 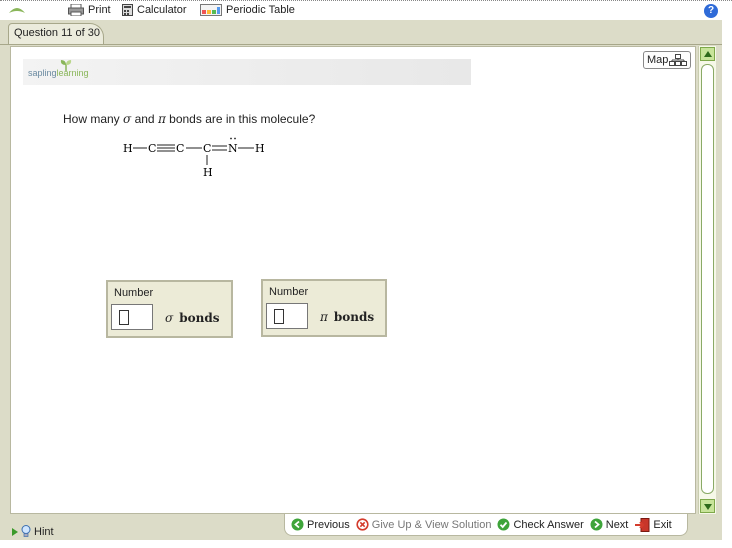 What do you see at coordinates (76, 10) in the screenshot?
I see `printer-icon` at bounding box center [76, 10].